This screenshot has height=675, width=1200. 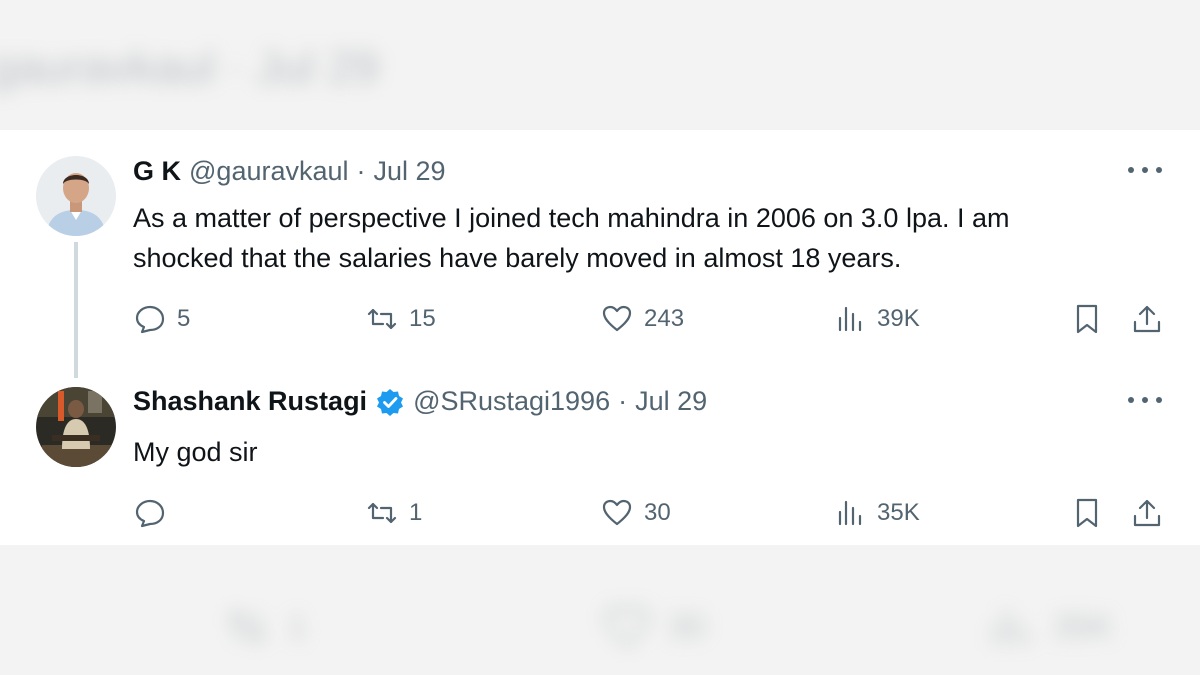 What do you see at coordinates (898, 318) in the screenshot?
I see `views-count: 39K` at bounding box center [898, 318].